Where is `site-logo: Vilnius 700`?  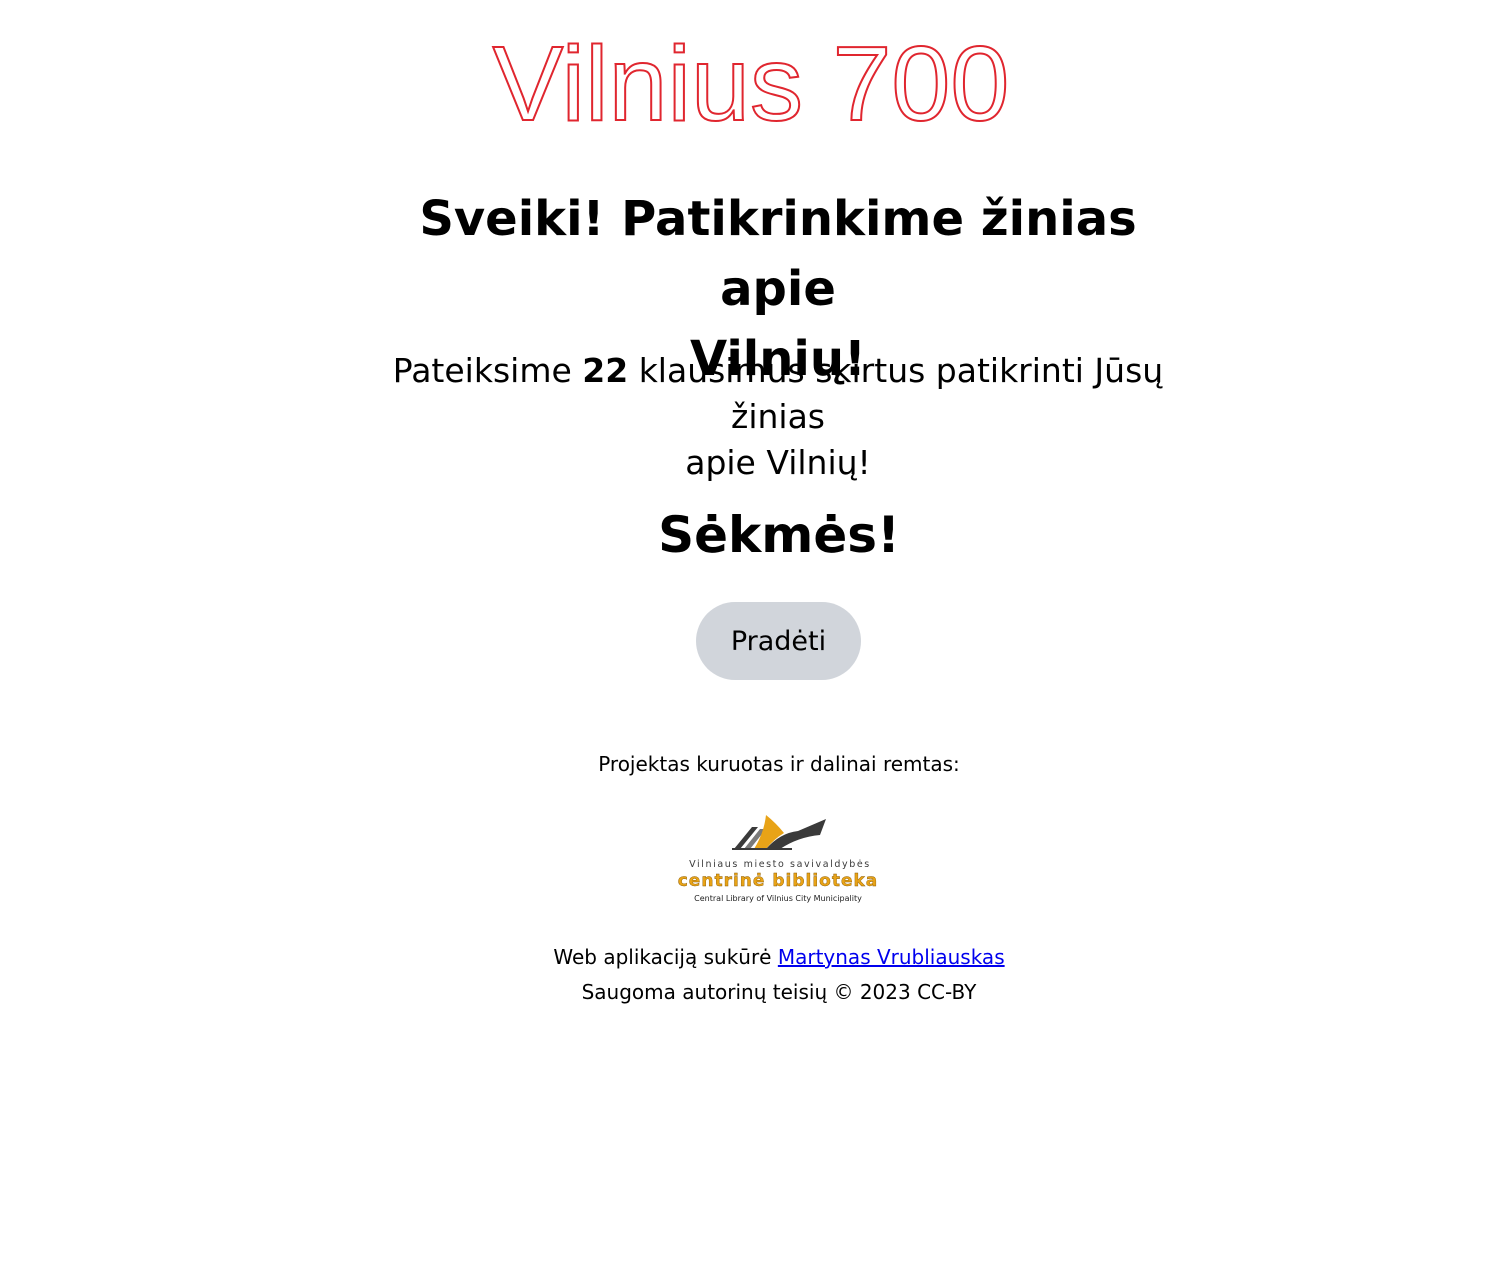 site-logo: Vilnius 700 is located at coordinates (750, 80).